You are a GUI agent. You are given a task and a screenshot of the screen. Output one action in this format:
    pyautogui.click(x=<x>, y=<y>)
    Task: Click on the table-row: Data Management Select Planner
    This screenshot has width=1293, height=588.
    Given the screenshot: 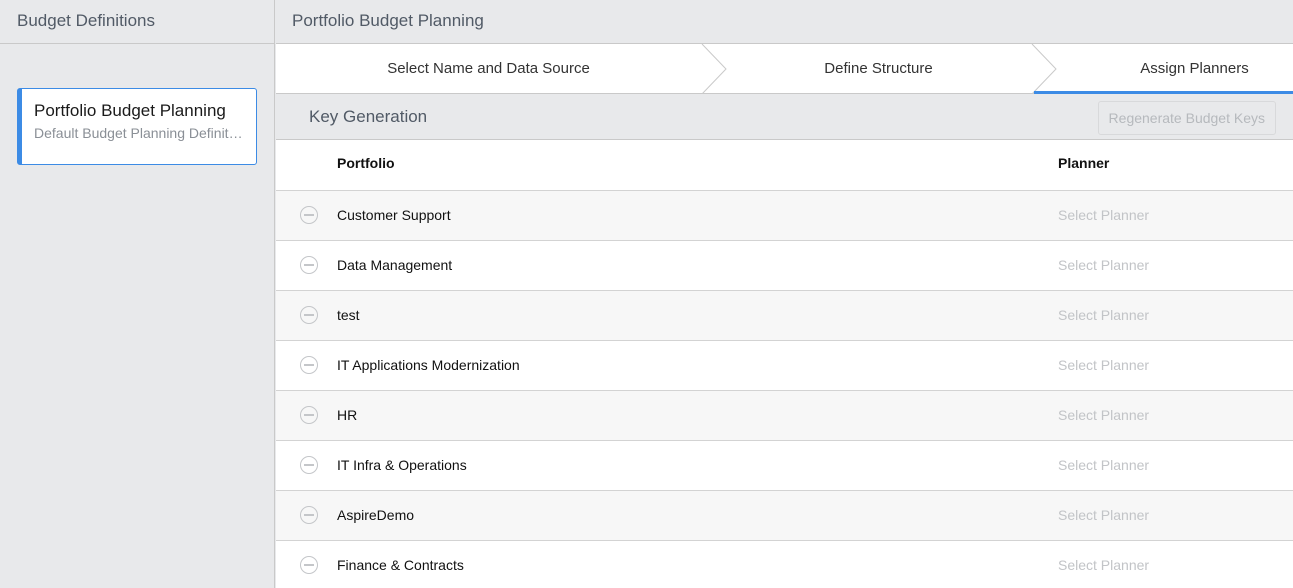 What is the action you would take?
    pyautogui.click(x=784, y=266)
    